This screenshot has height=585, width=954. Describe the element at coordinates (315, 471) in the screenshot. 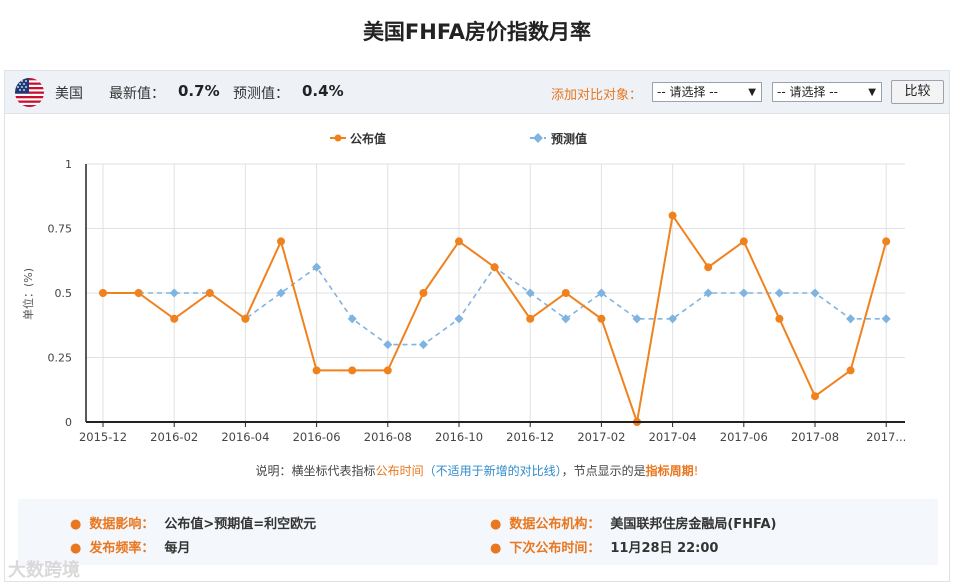

I see `note-part-1: 说明：横坐标代表指标` at that location.